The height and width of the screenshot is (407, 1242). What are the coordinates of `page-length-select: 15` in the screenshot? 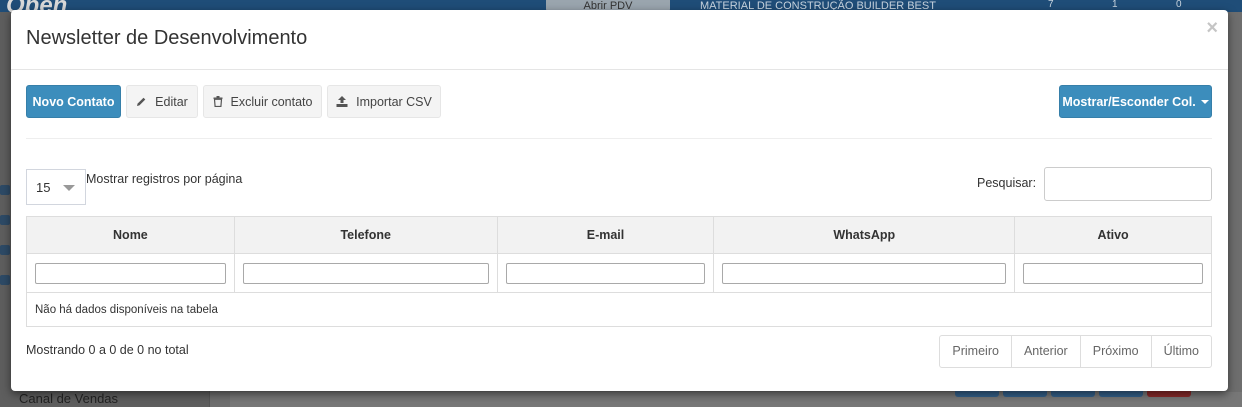 It's located at (56, 187).